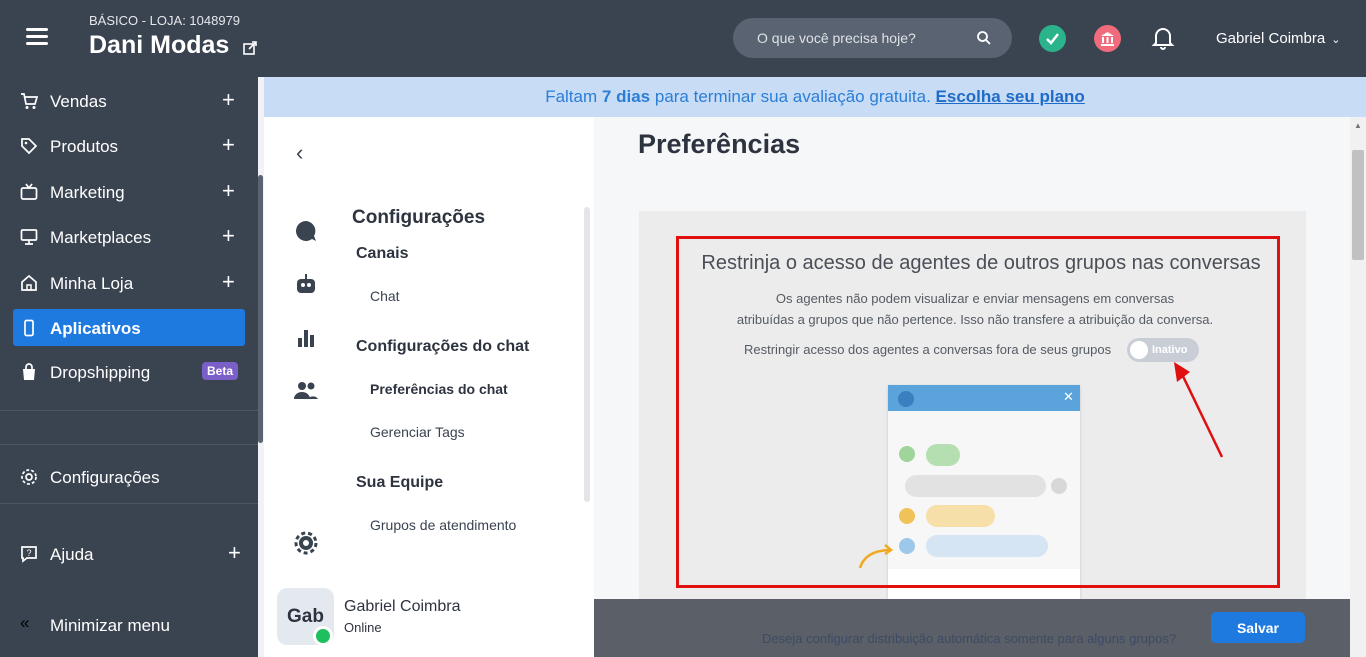 The image size is (1366, 657). What do you see at coordinates (101, 237) in the screenshot?
I see `sidebar-item-label: Marketplaces` at bounding box center [101, 237].